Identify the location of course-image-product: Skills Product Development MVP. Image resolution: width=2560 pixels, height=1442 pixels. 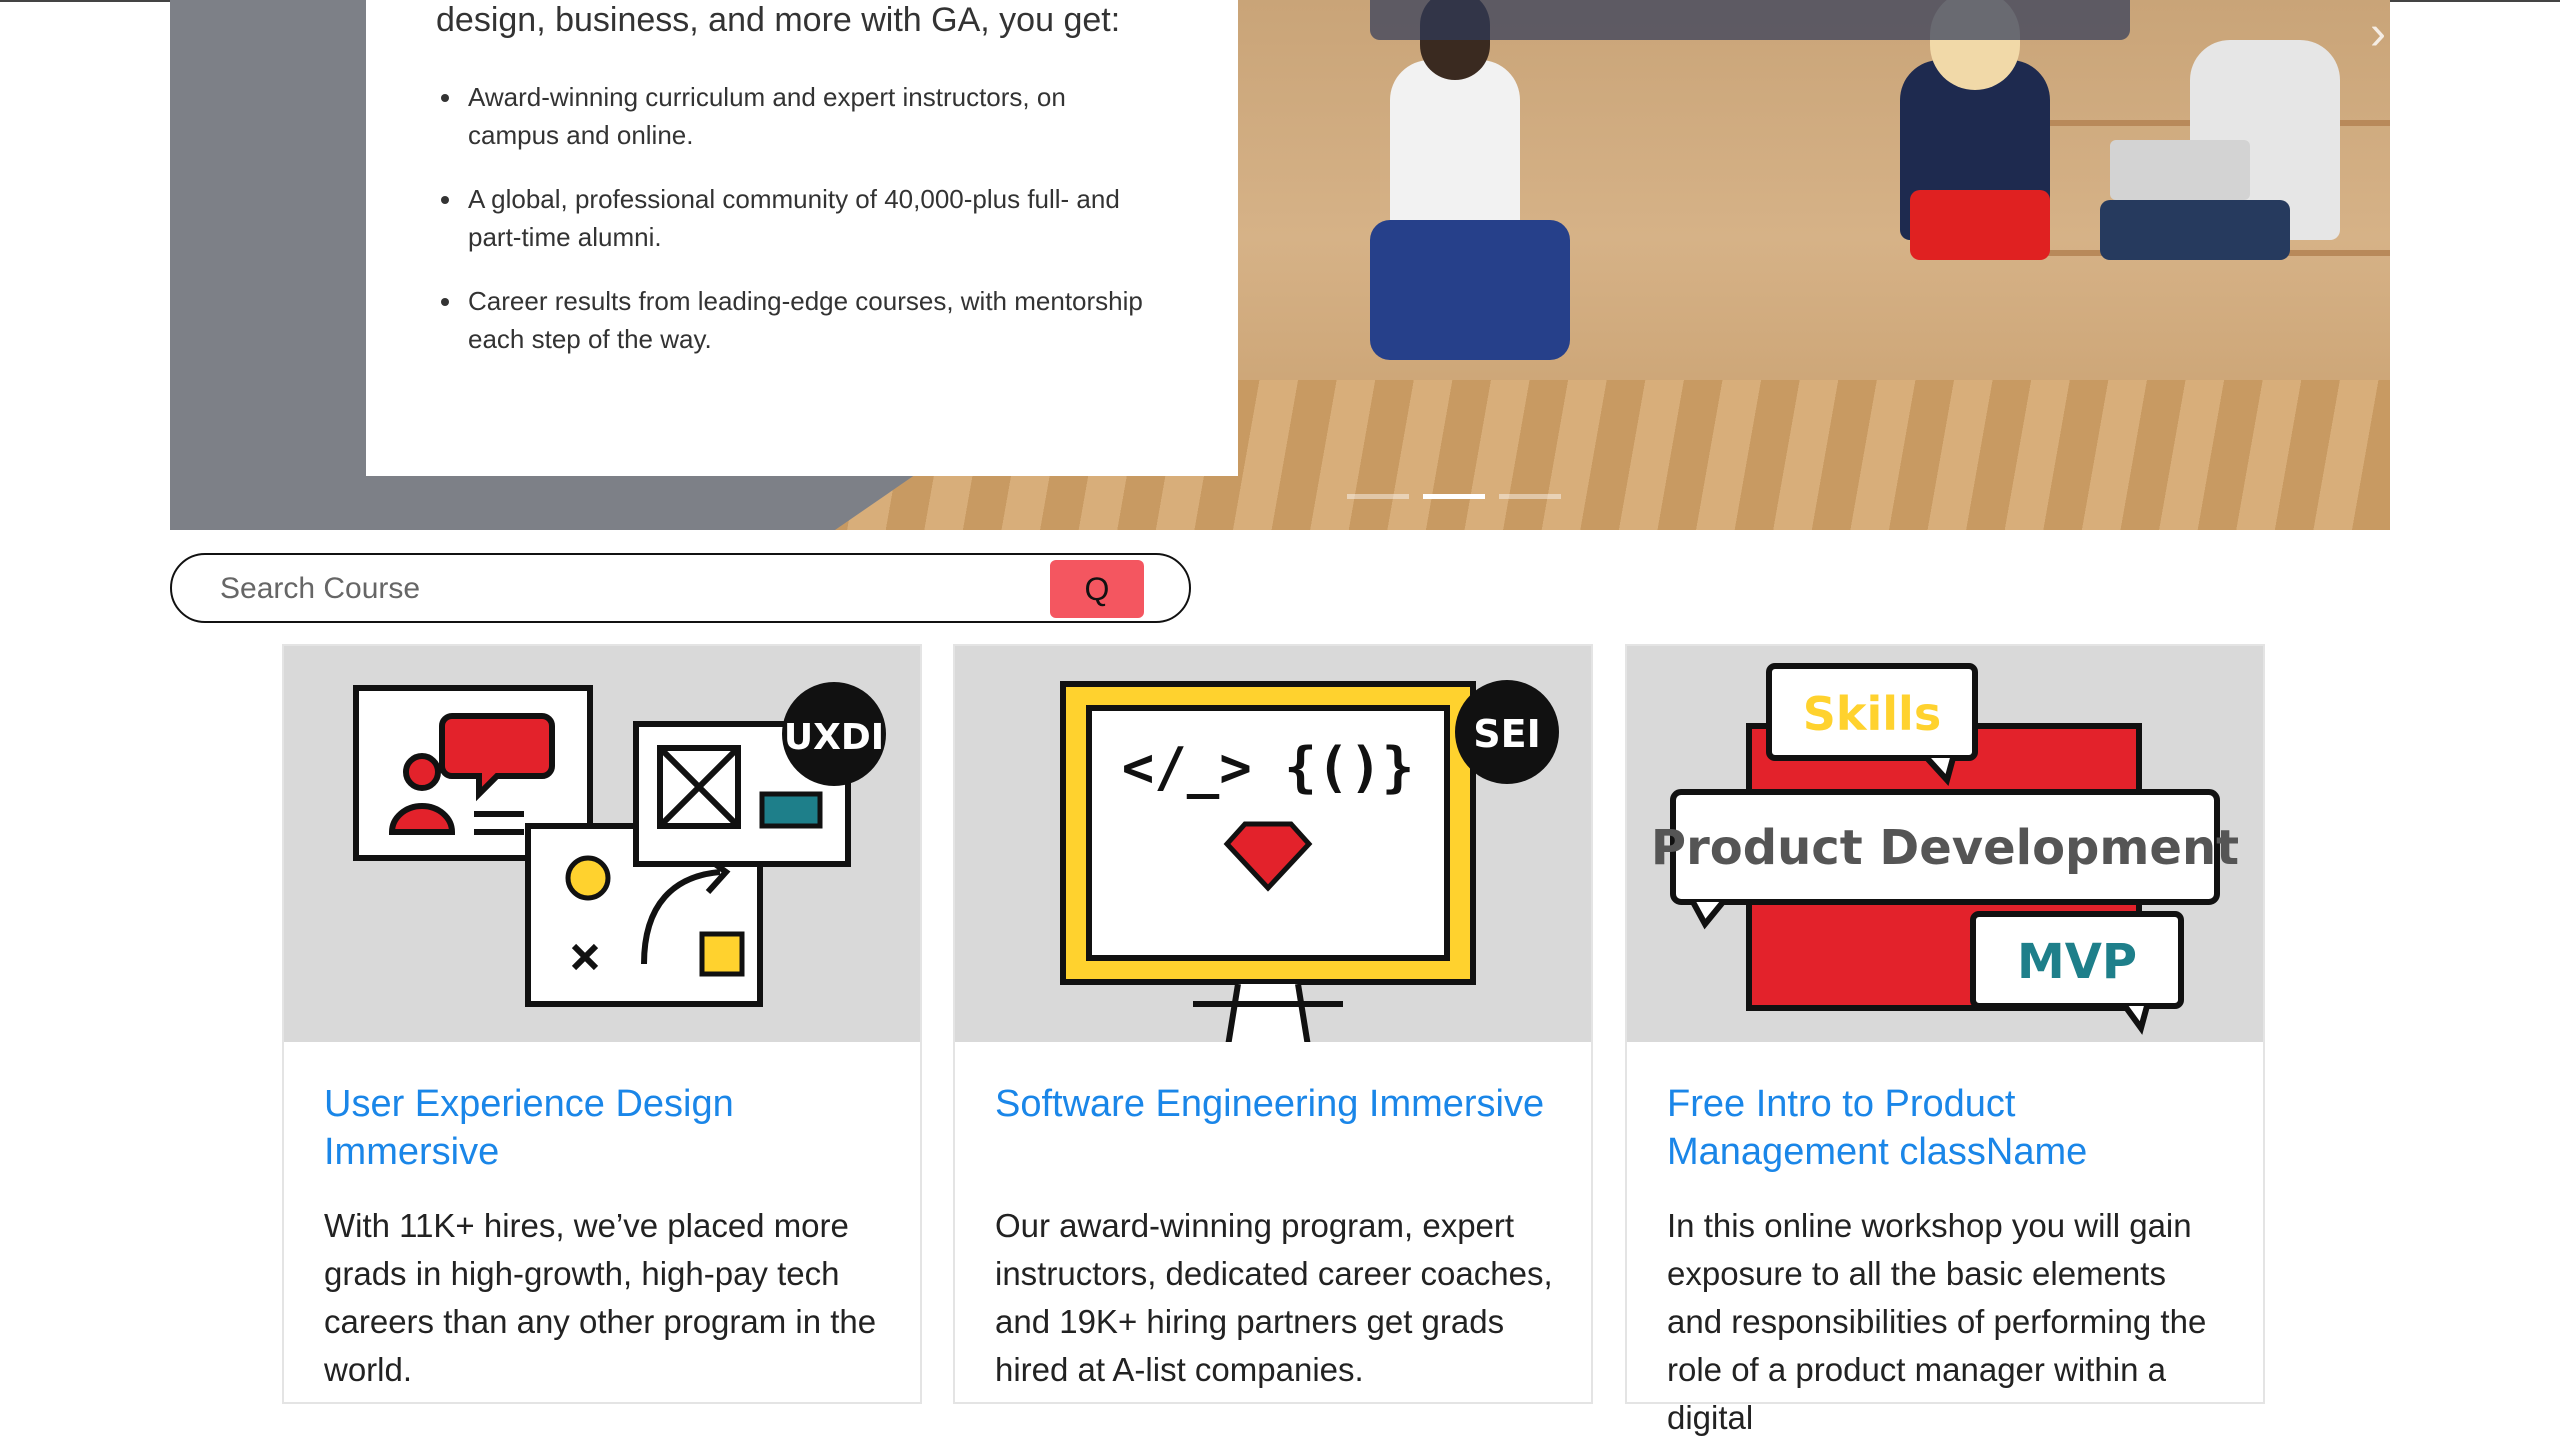
(1945, 844).